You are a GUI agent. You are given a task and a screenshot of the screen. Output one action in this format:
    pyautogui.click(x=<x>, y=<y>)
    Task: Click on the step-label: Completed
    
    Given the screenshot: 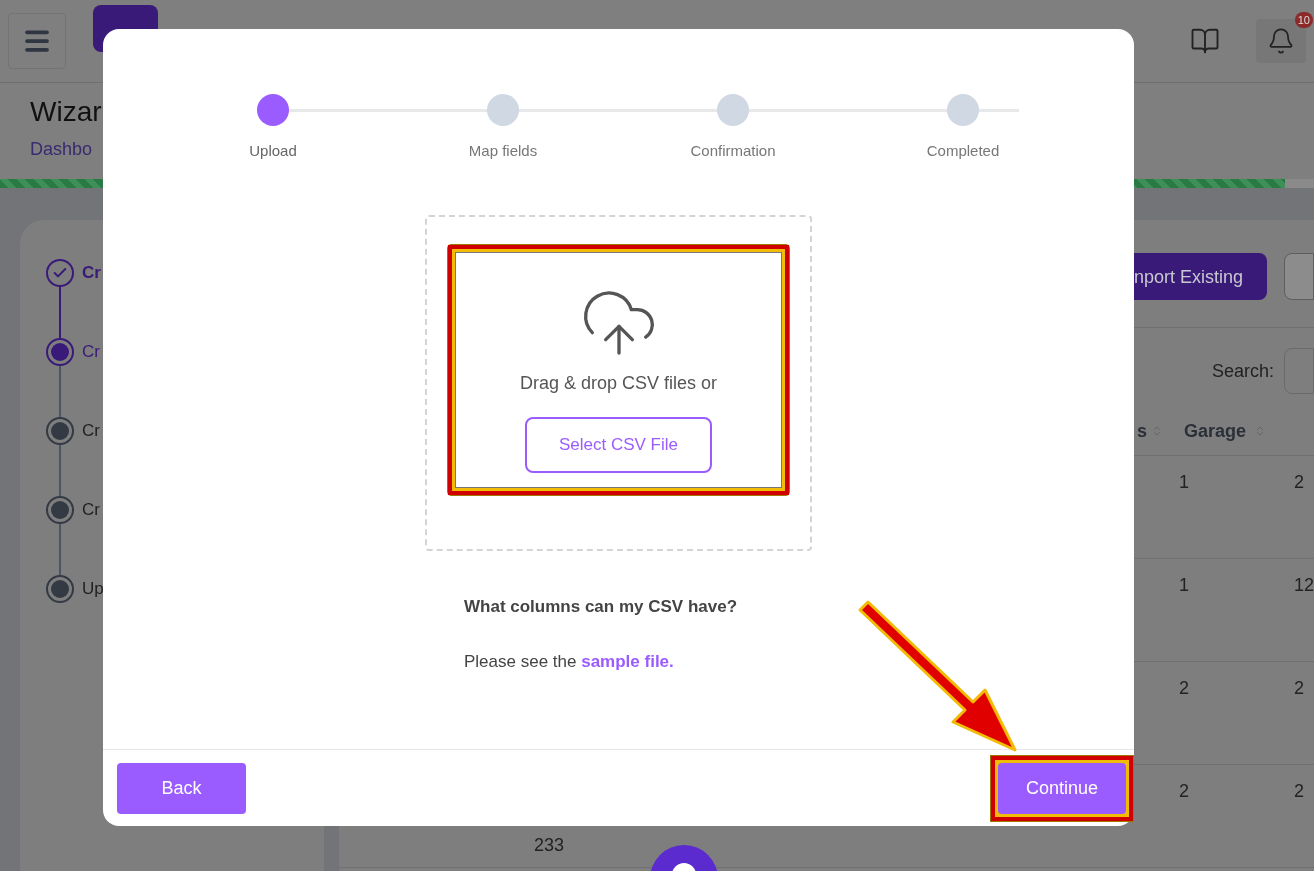 What is the action you would take?
    pyautogui.click(x=963, y=151)
    